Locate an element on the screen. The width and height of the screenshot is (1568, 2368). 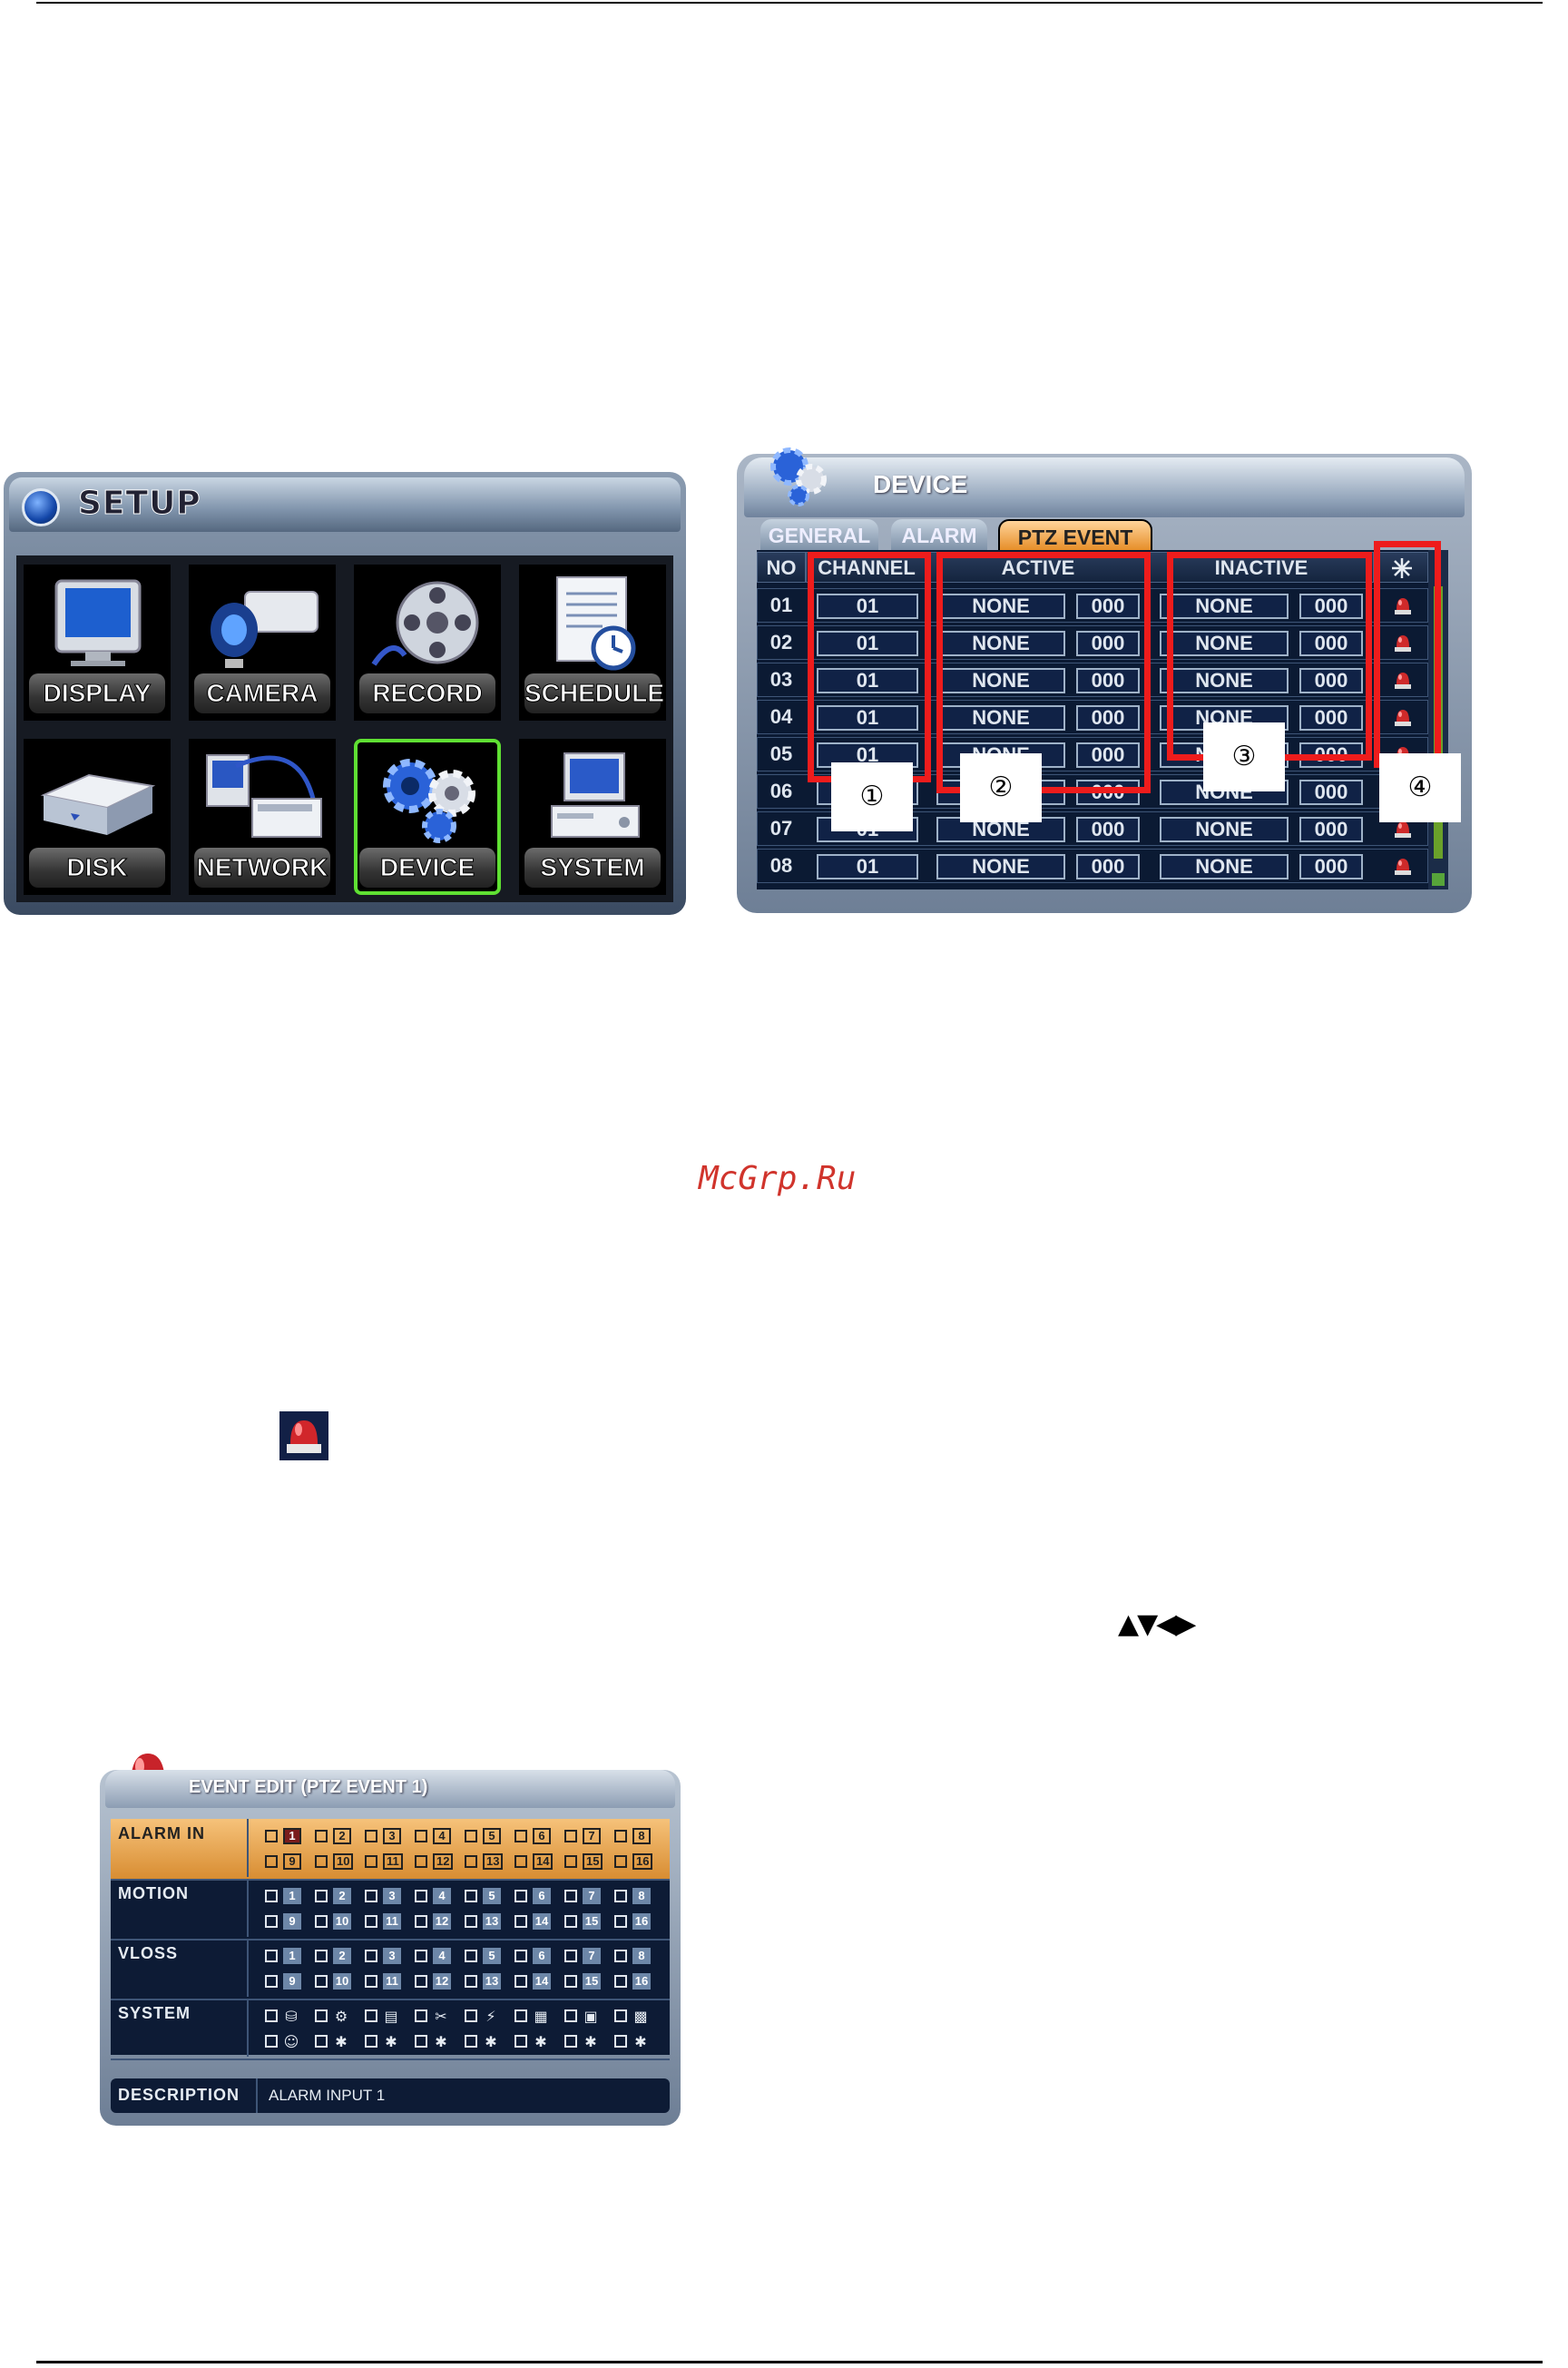
channel-field: 01 is located at coordinates (867, 866).